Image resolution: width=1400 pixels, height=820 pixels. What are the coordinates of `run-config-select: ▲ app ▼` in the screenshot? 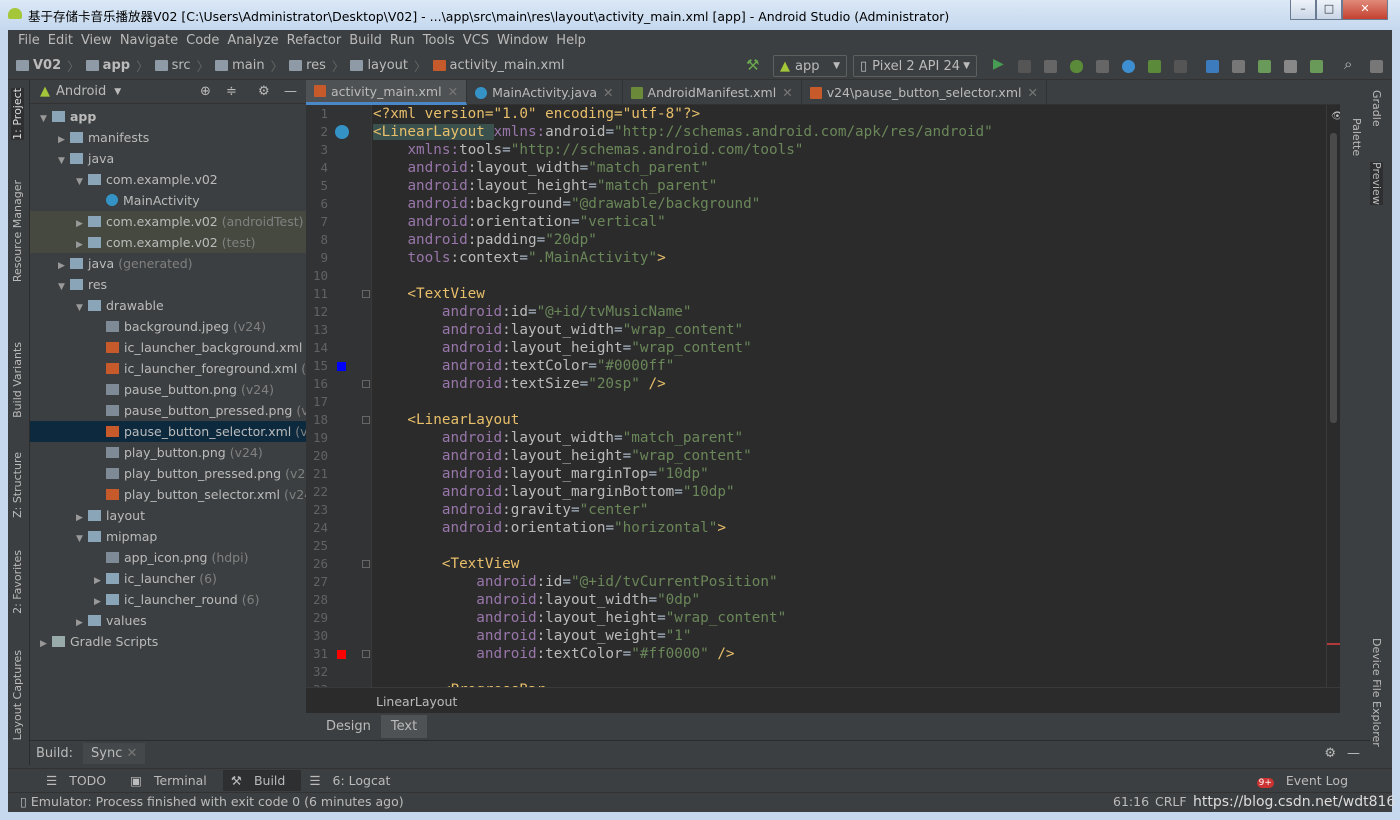 It's located at (810, 66).